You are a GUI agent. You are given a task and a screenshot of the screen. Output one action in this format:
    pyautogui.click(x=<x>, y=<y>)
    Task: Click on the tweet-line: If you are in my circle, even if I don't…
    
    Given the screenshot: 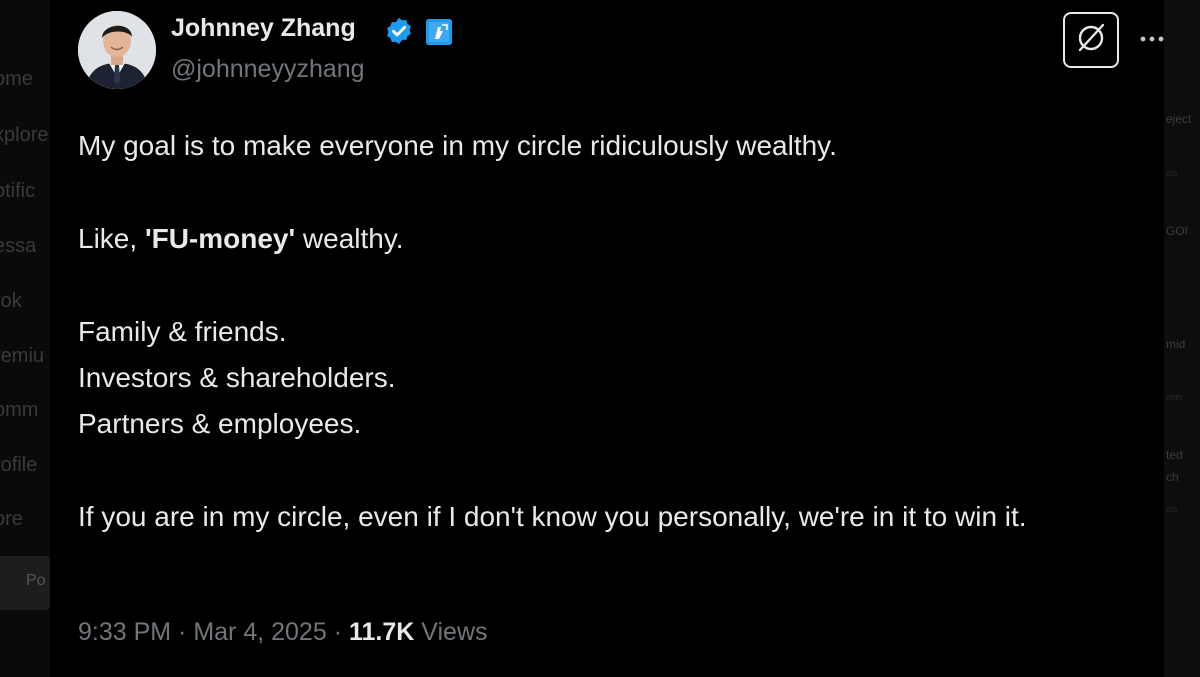 What is the action you would take?
    pyautogui.click(x=552, y=516)
    